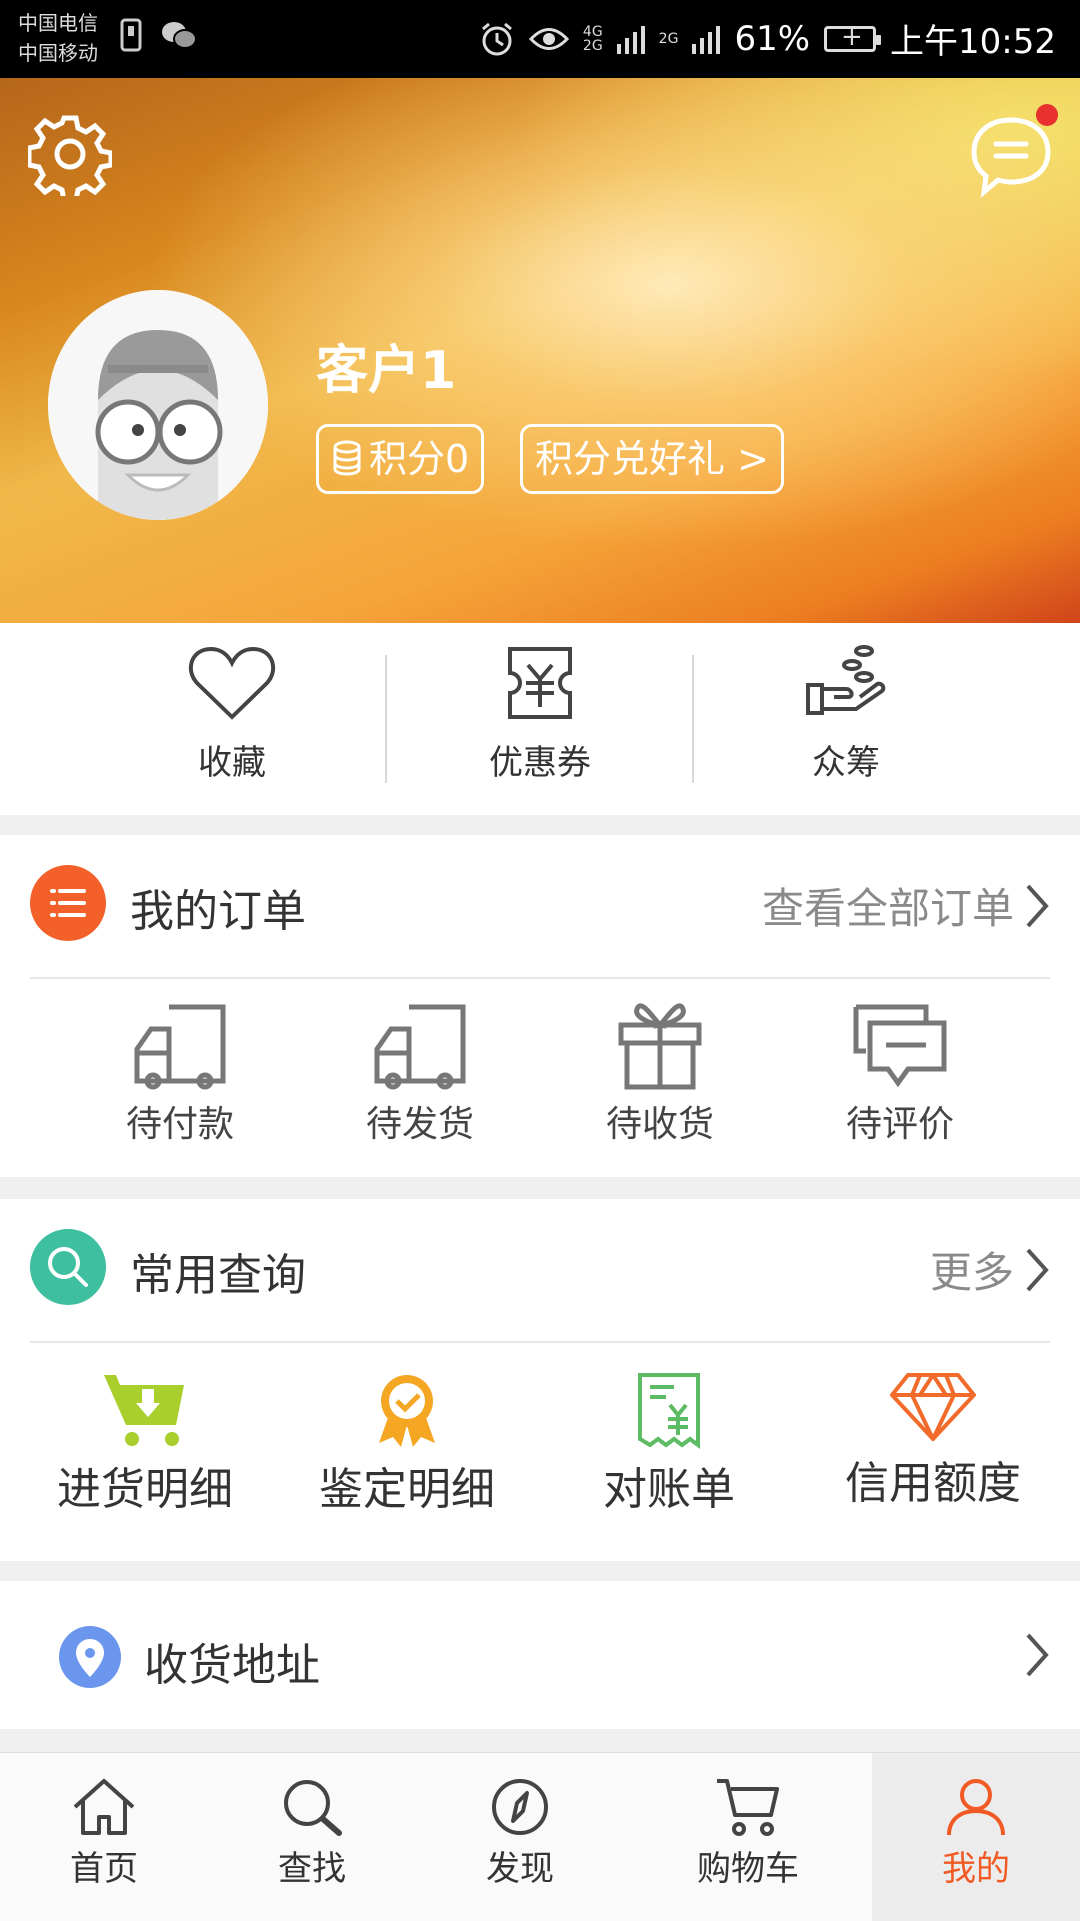 Image resolution: width=1080 pixels, height=1921 pixels. I want to click on status-left-icons, so click(159, 35).